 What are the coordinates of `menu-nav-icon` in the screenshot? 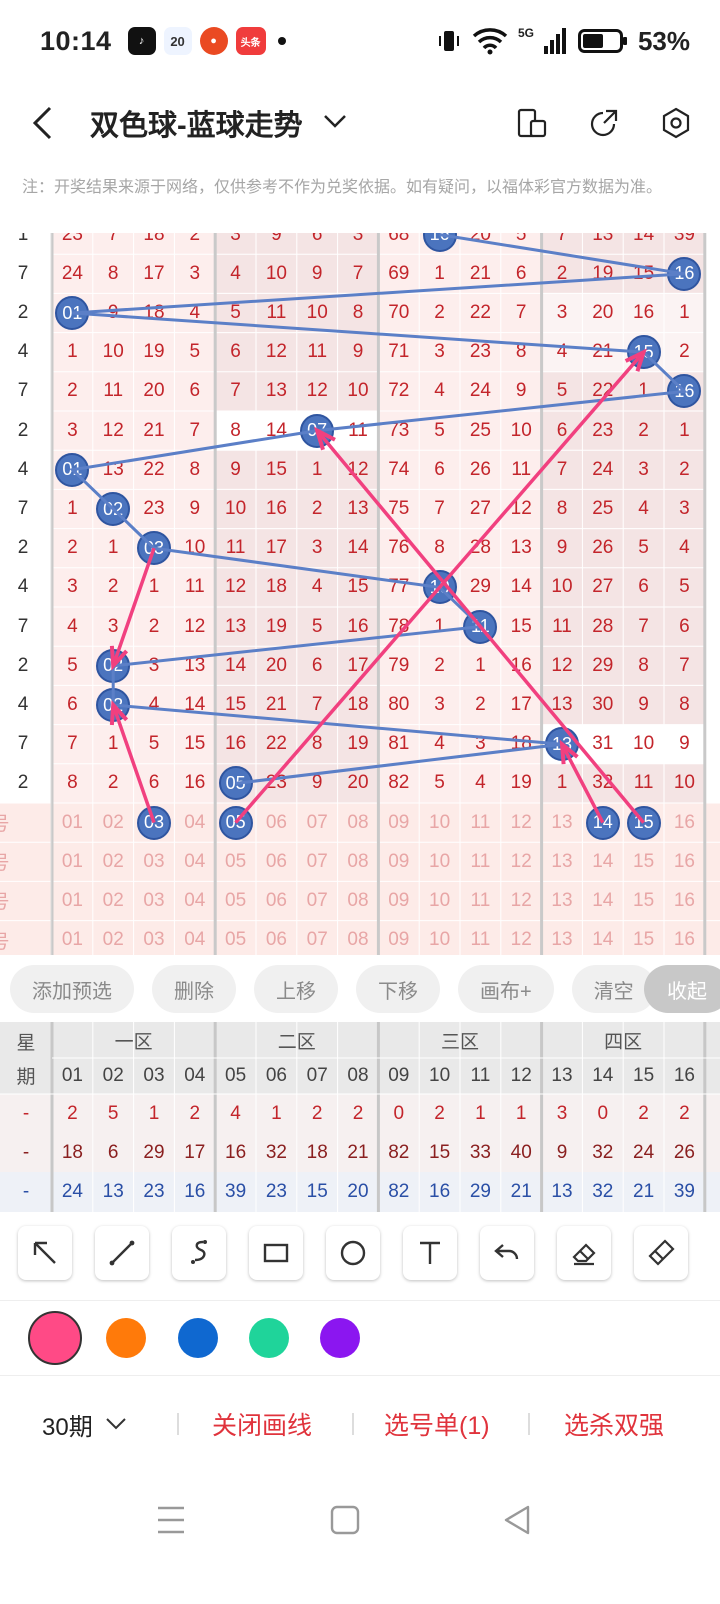 It's located at (171, 1520).